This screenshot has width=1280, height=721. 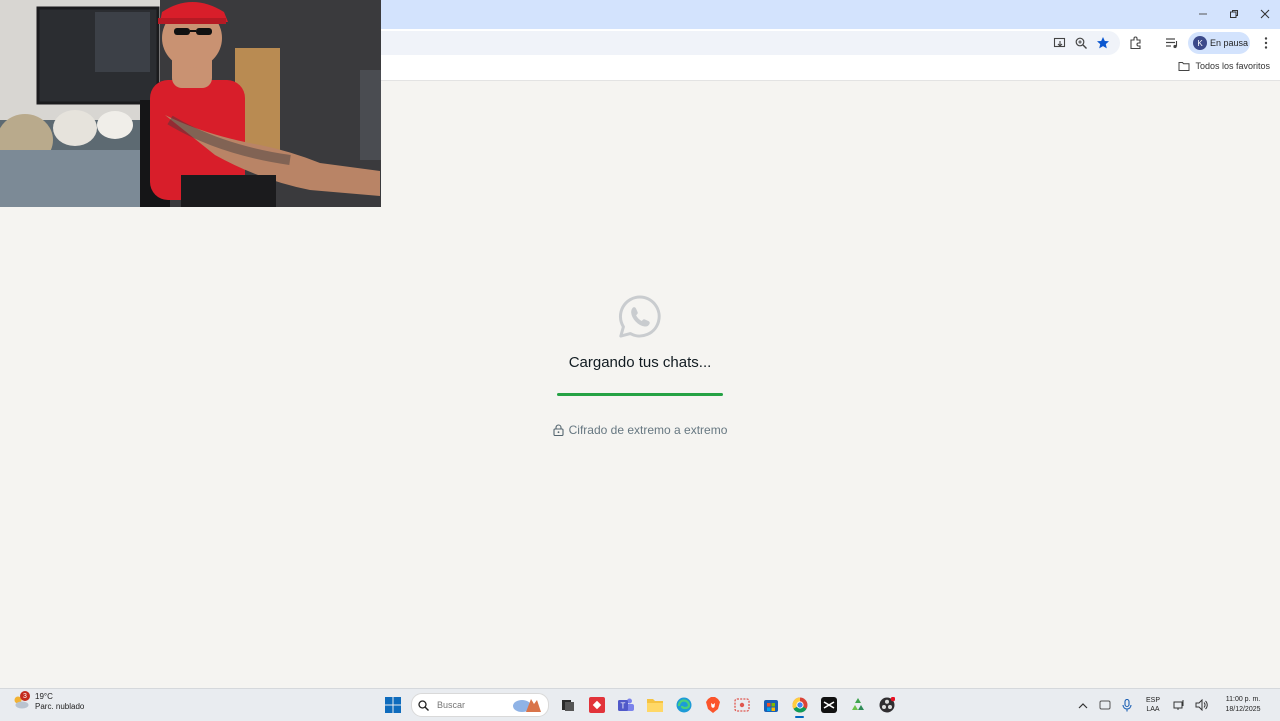 What do you see at coordinates (639, 316) in the screenshot?
I see `whatsapp-icon` at bounding box center [639, 316].